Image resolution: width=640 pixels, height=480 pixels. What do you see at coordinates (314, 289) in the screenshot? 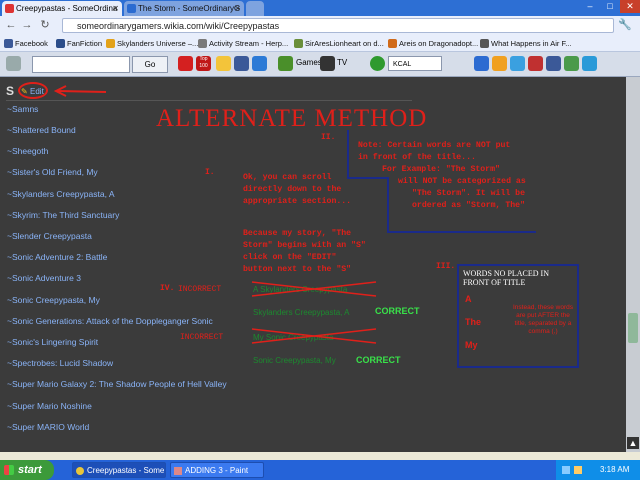
I see `strike-marks` at bounding box center [314, 289].